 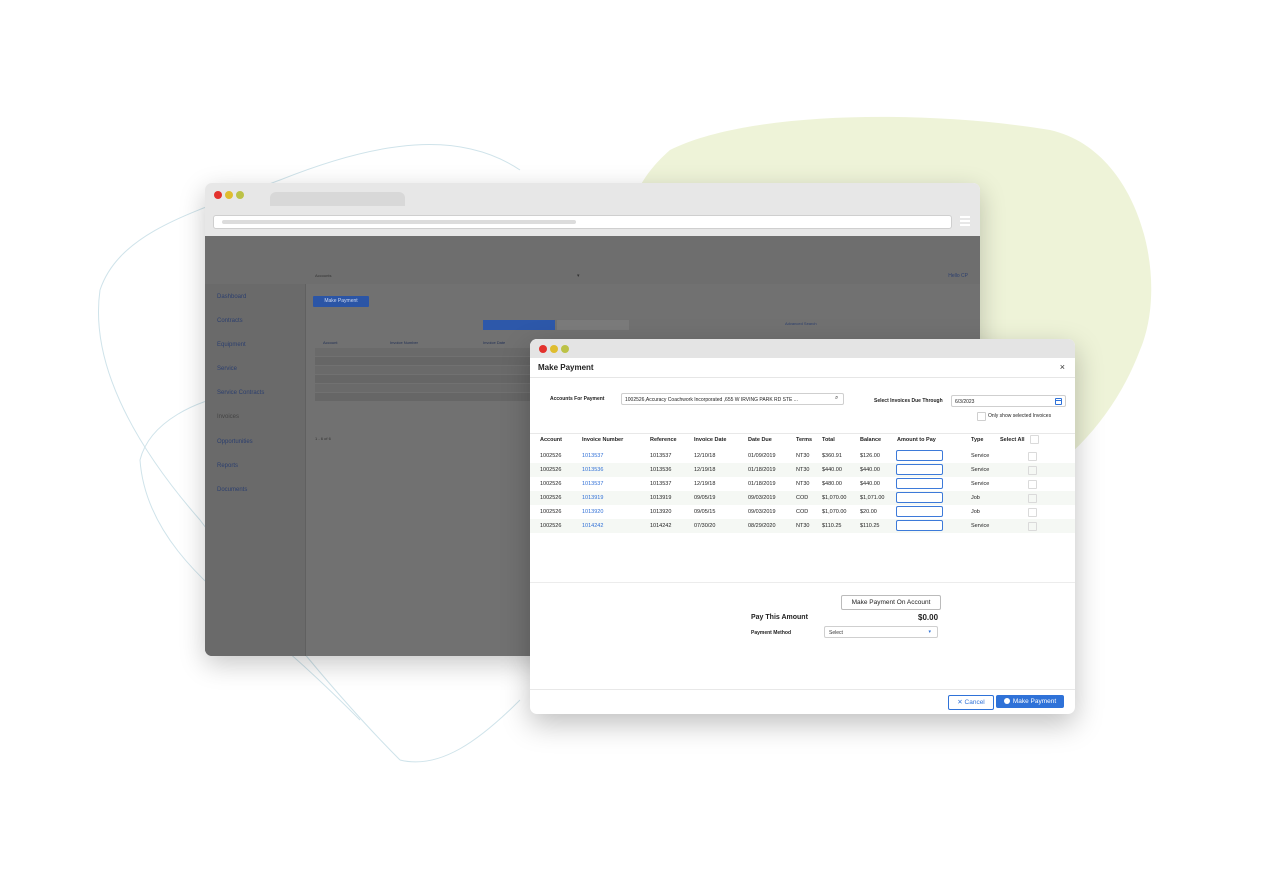 What do you see at coordinates (802, 348) in the screenshot?
I see `window-chrome` at bounding box center [802, 348].